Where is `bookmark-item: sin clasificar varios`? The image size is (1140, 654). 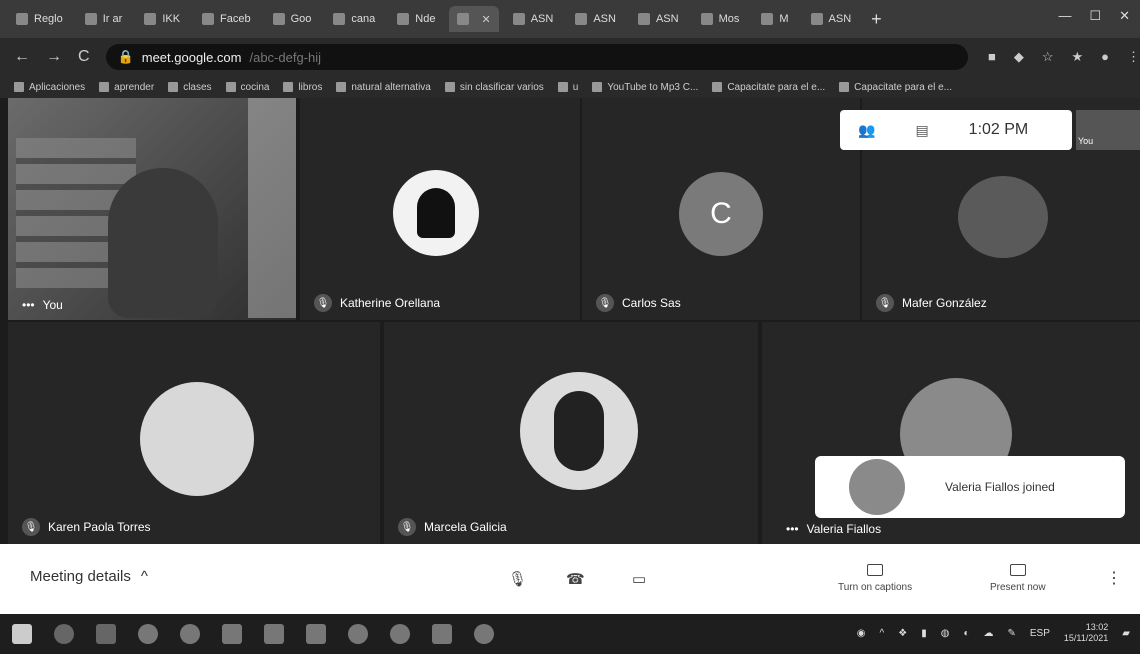 bookmark-item: sin clasificar varios is located at coordinates (494, 87).